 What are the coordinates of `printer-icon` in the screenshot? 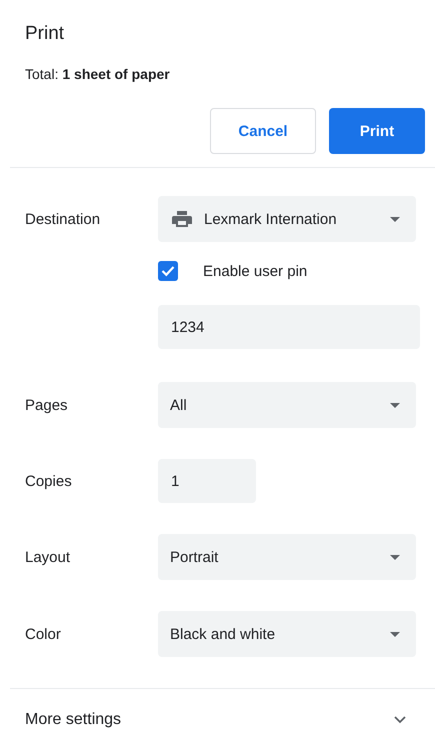 It's located at (182, 219).